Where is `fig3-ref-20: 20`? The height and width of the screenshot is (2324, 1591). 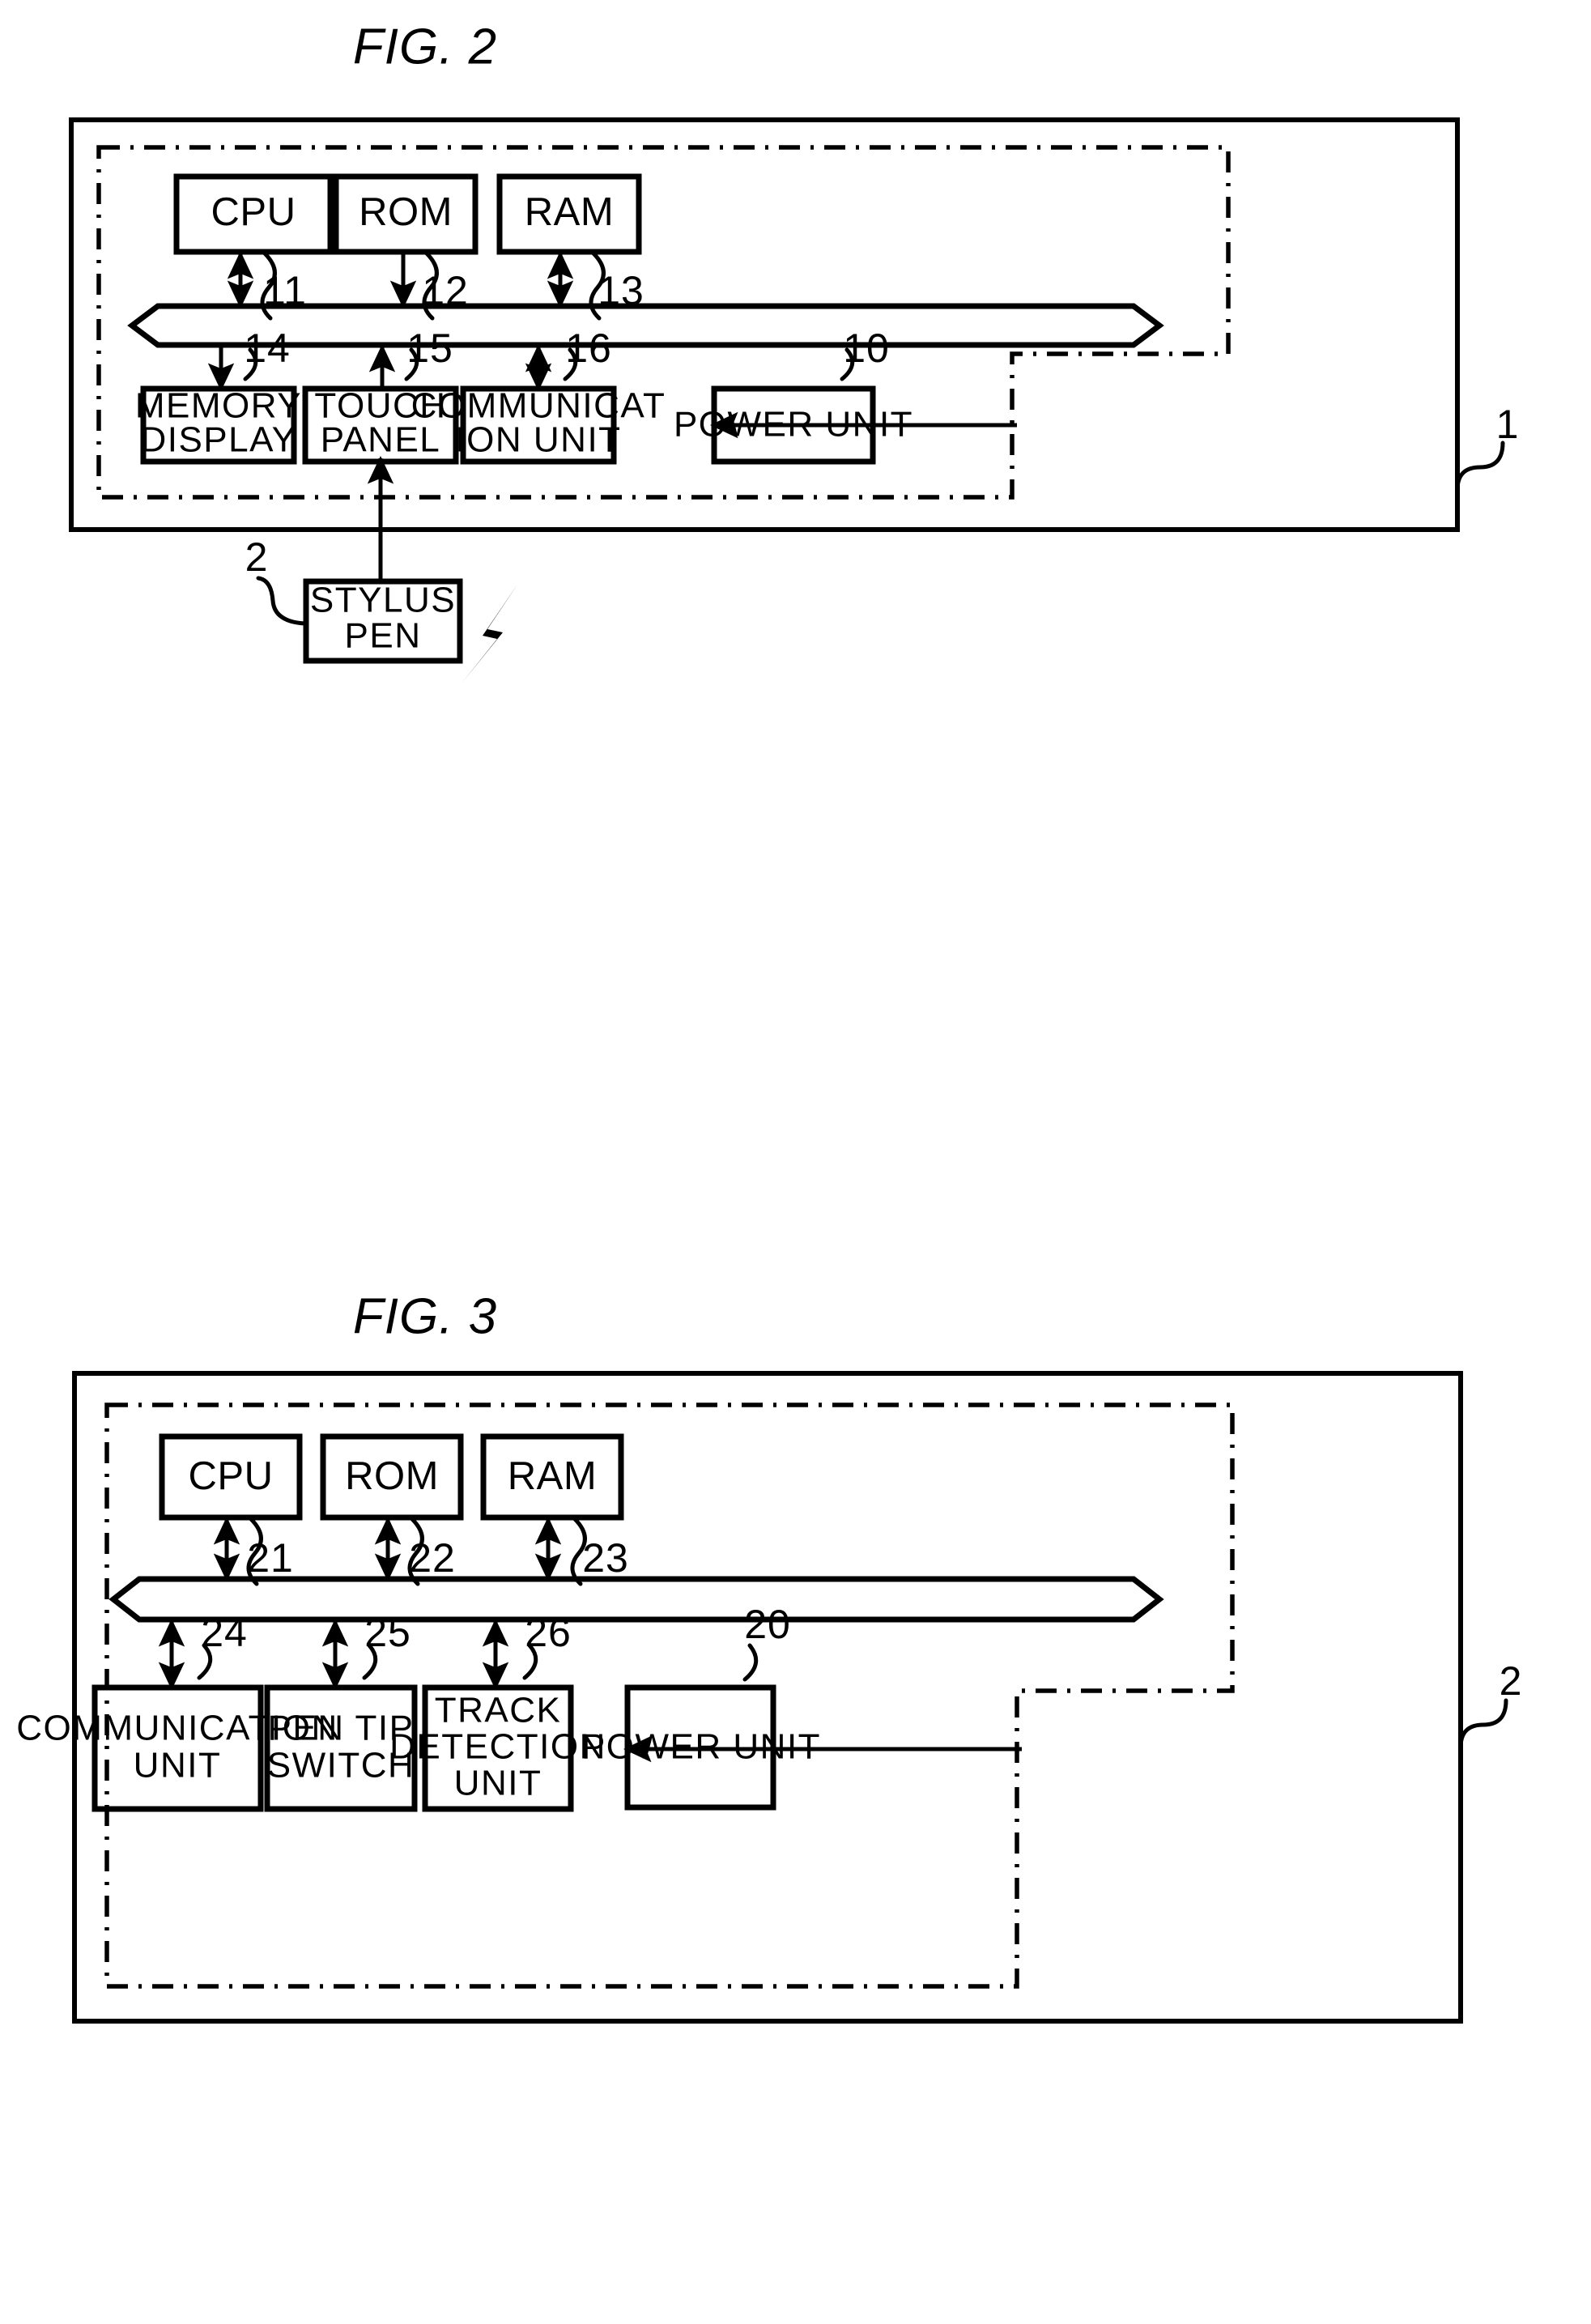 fig3-ref-20: 20 is located at coordinates (767, 1624).